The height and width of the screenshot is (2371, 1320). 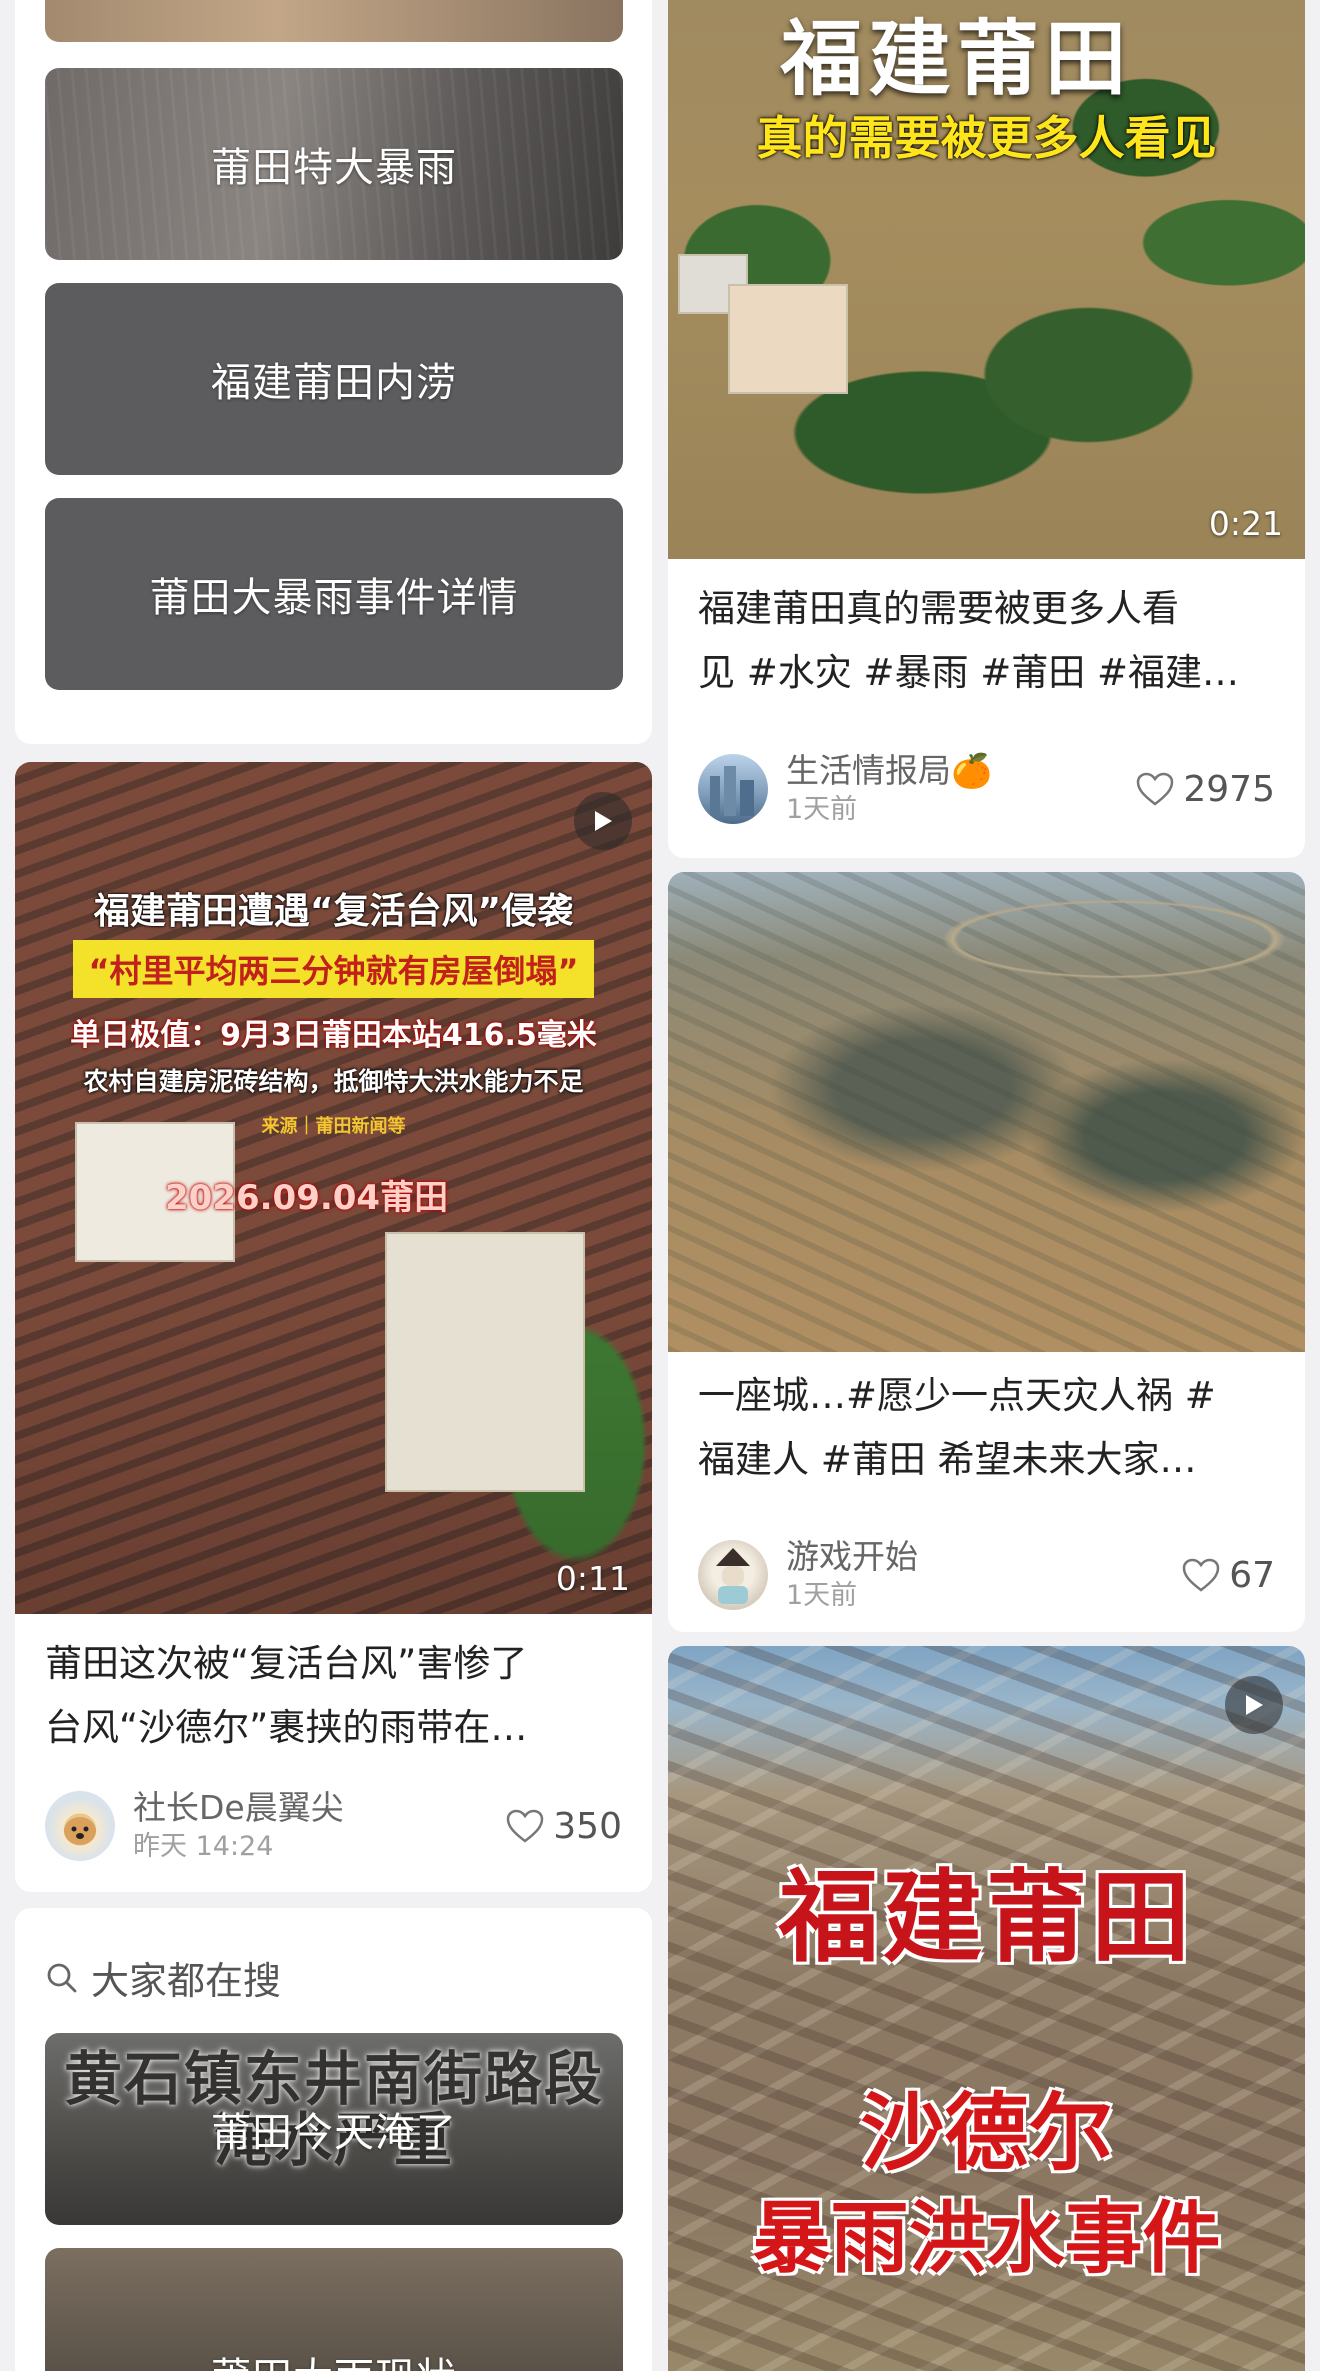 I want to click on author-name: 社长De晨翼尖, so click(x=319, y=1808).